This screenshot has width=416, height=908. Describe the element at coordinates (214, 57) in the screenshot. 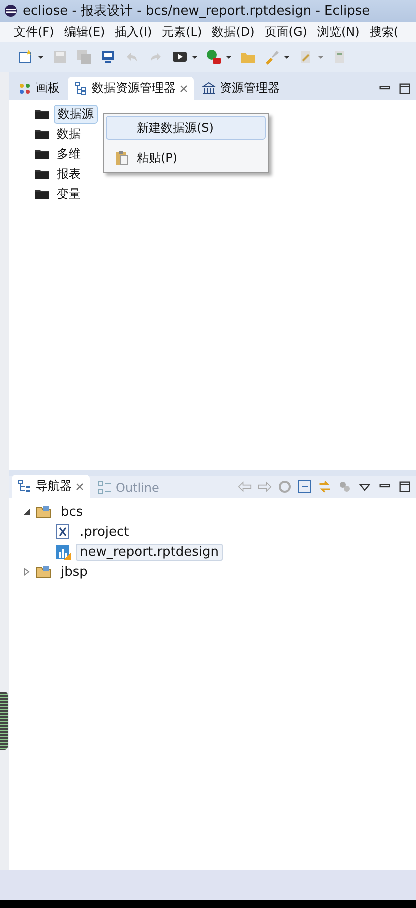

I see `debug-icon` at that location.